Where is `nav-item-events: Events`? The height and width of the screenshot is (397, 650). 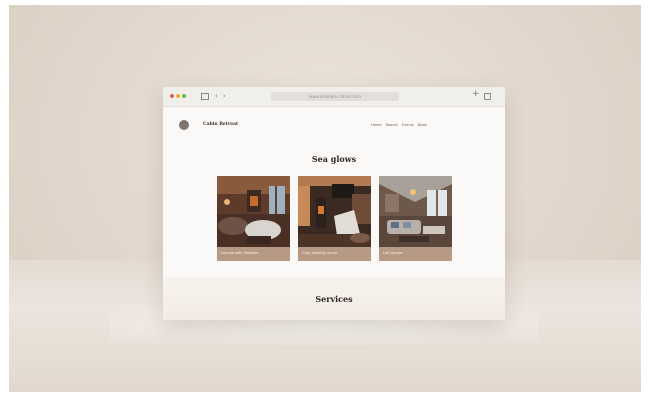
nav-item-events: Events is located at coordinates (408, 125).